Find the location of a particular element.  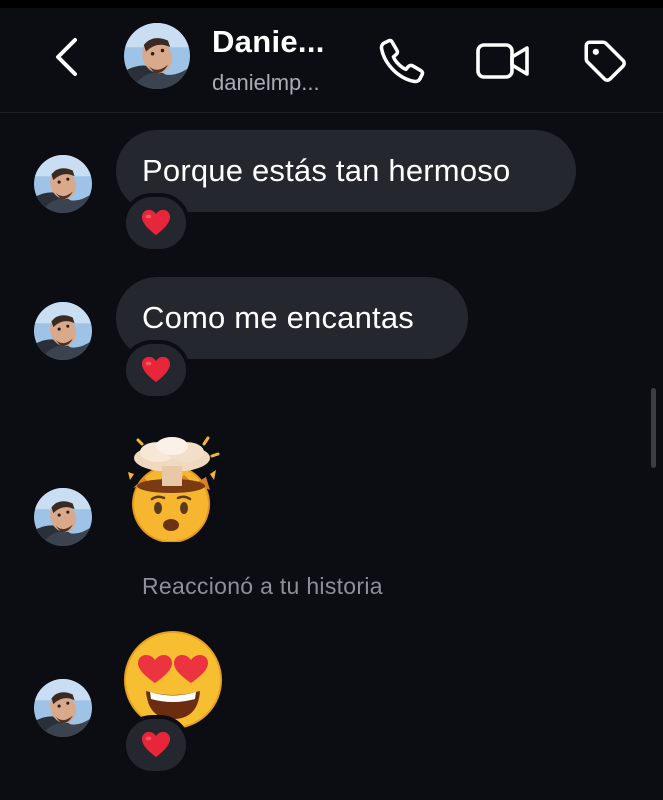

back-button is located at coordinates (66, 57).